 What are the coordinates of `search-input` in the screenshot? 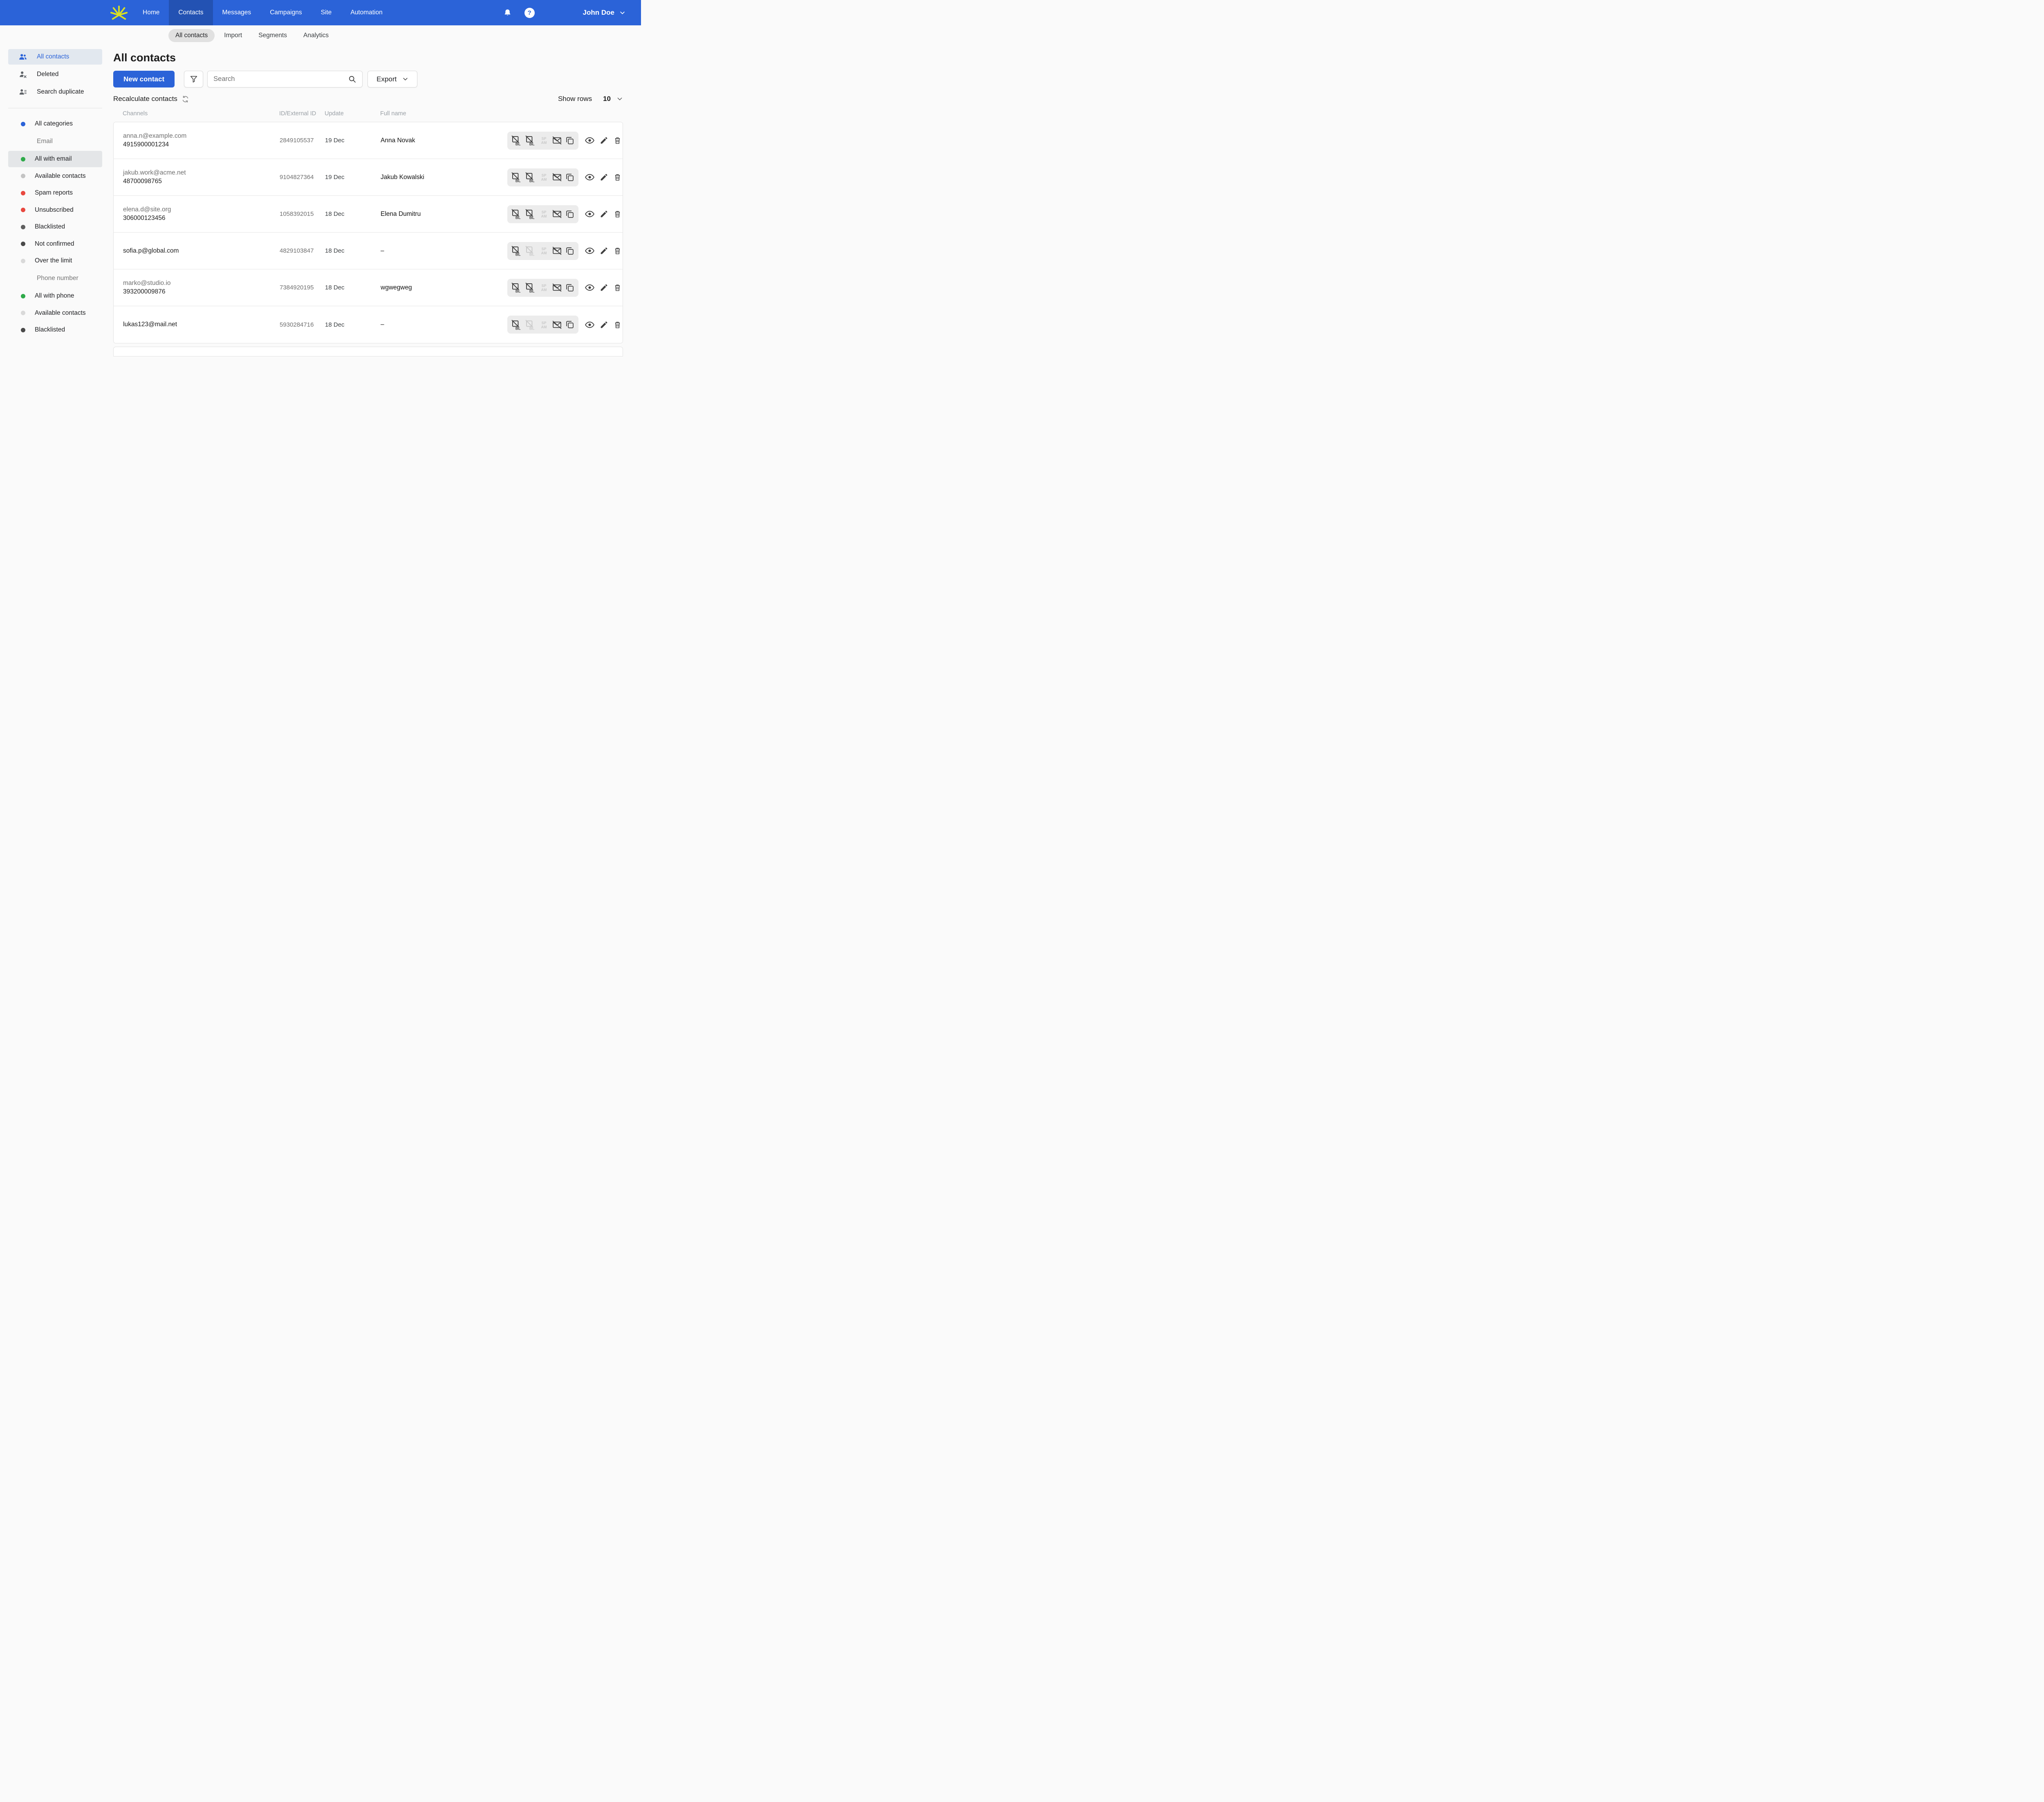 It's located at (280, 79).